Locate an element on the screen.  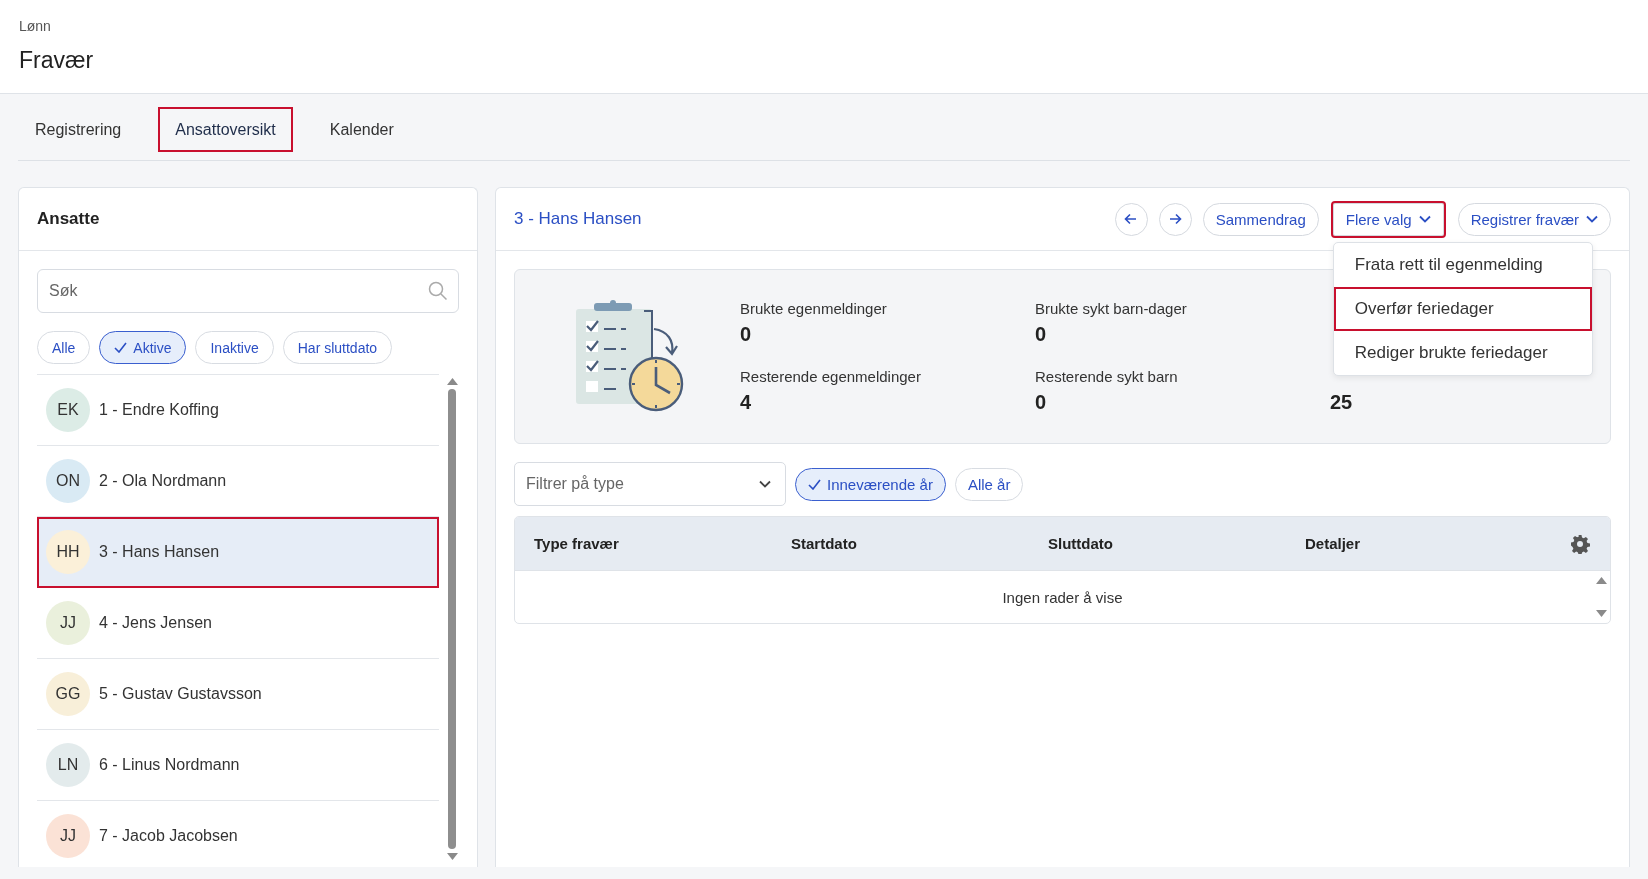
search-icon is located at coordinates (438, 291).